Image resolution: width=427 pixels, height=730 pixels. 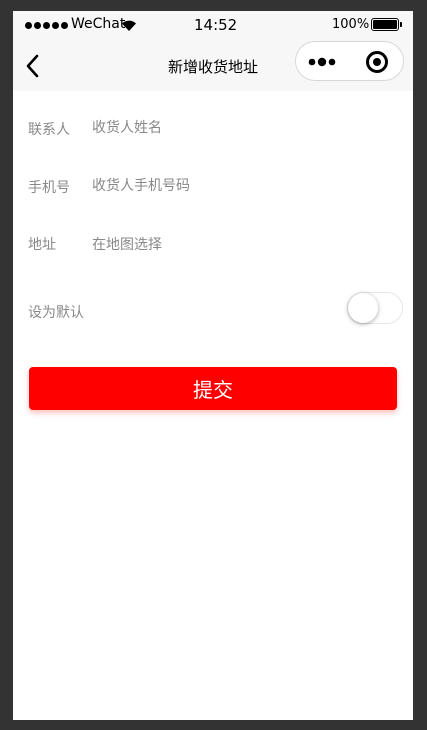 What do you see at coordinates (98, 24) in the screenshot?
I see `carrier-name: WeChat` at bounding box center [98, 24].